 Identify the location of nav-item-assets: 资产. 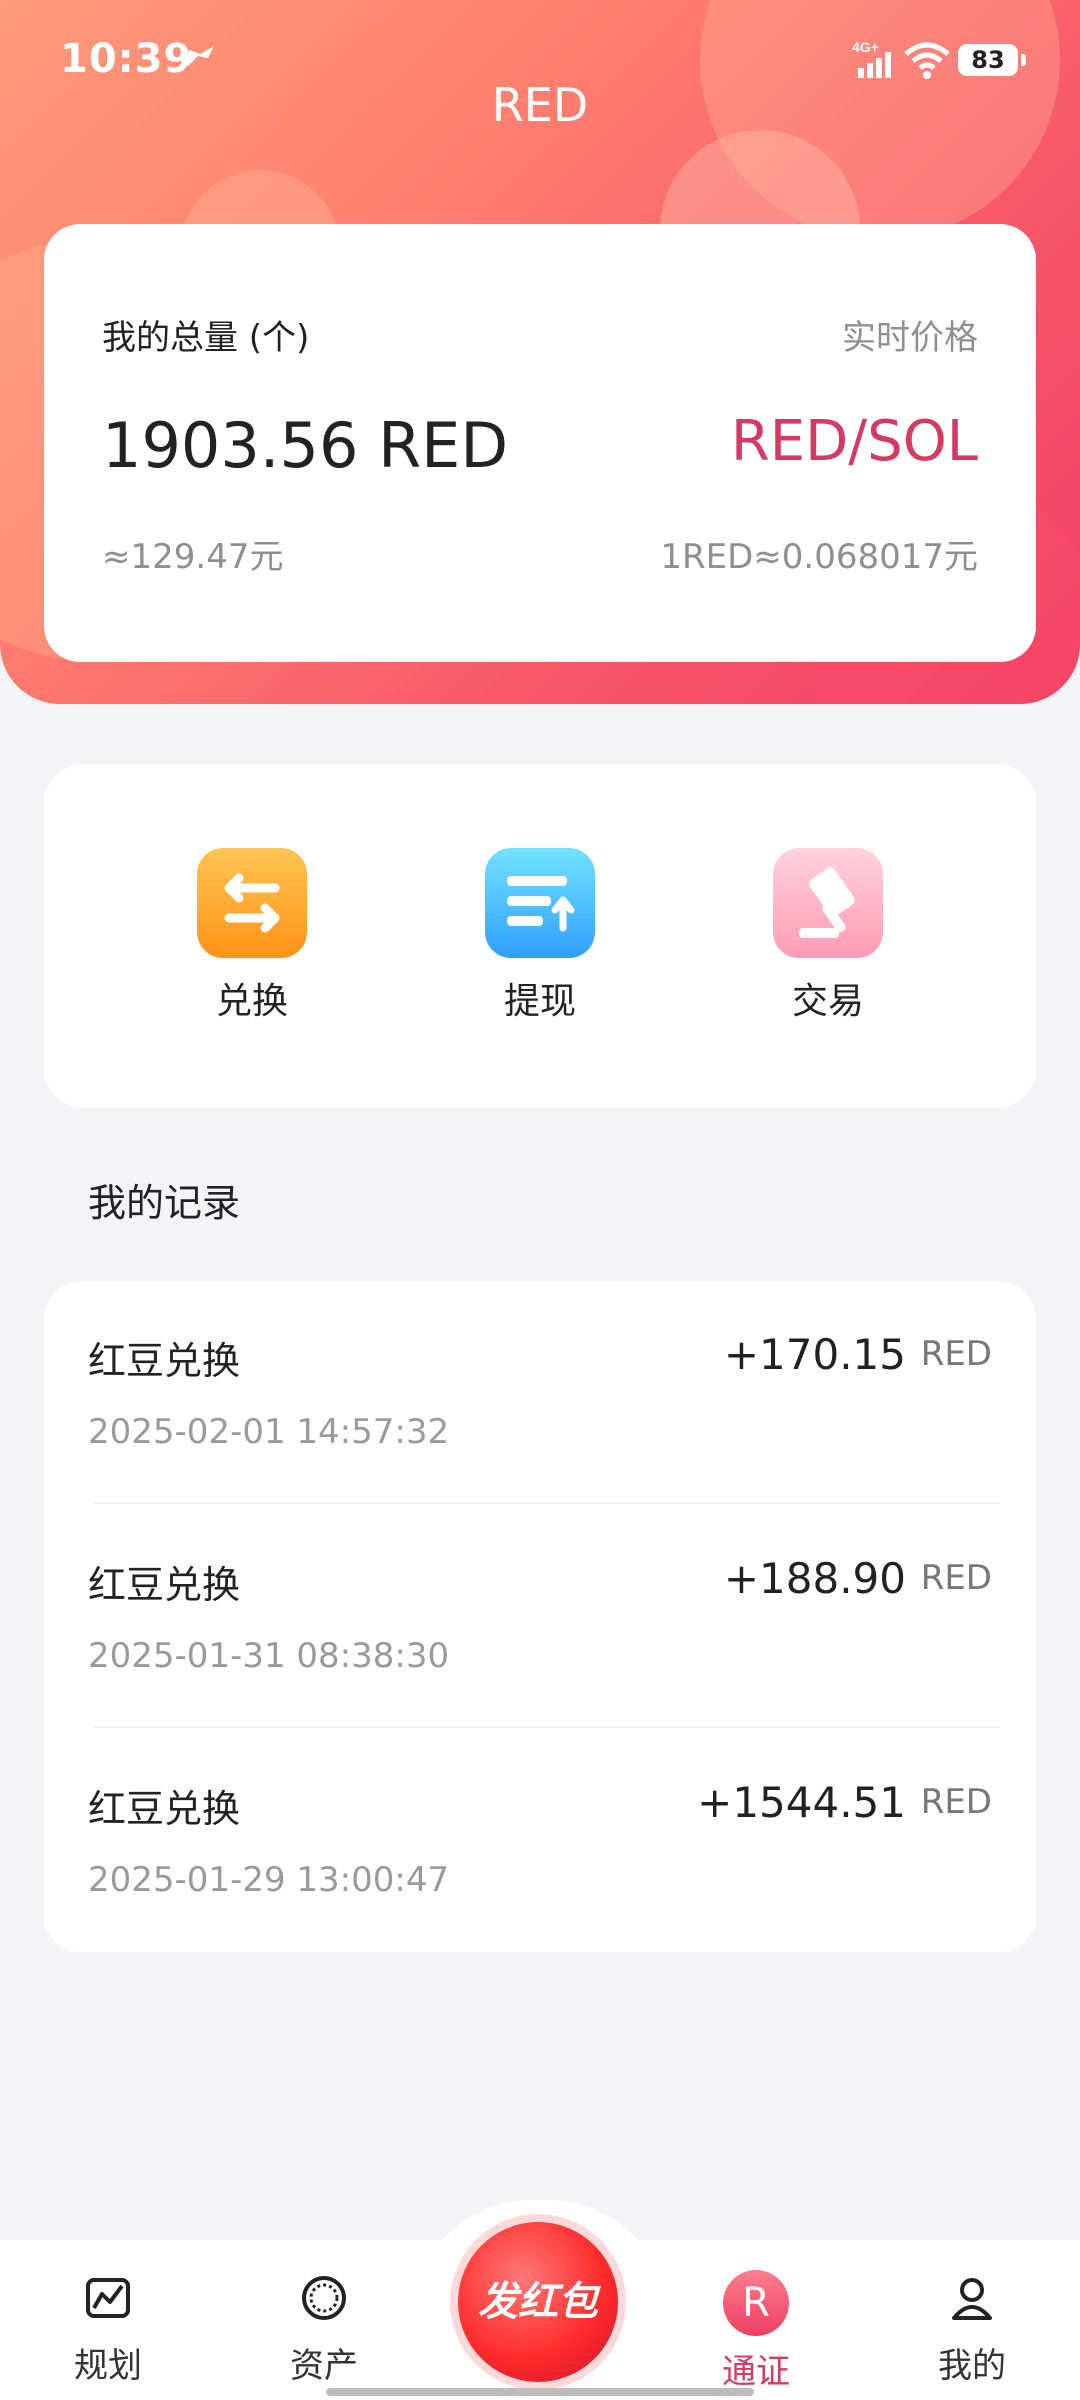
(324, 2328).